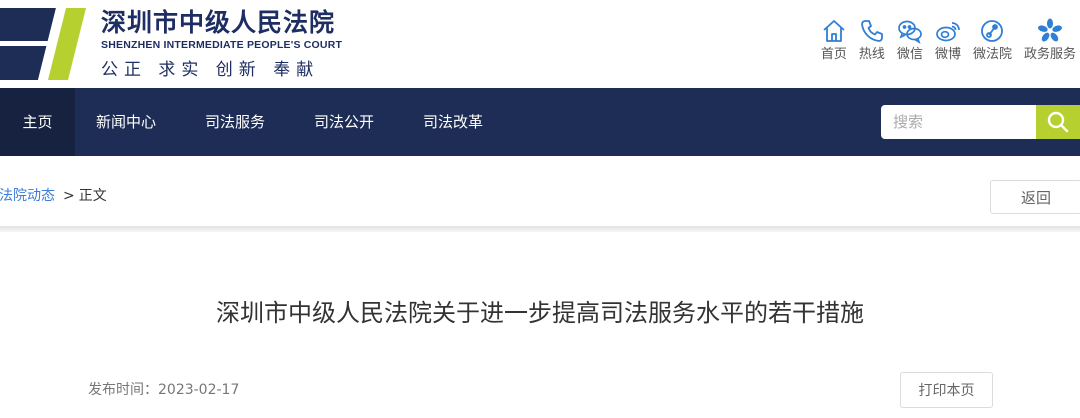  I want to click on quick-link-gov-service: 政务服务, so click(1050, 40).